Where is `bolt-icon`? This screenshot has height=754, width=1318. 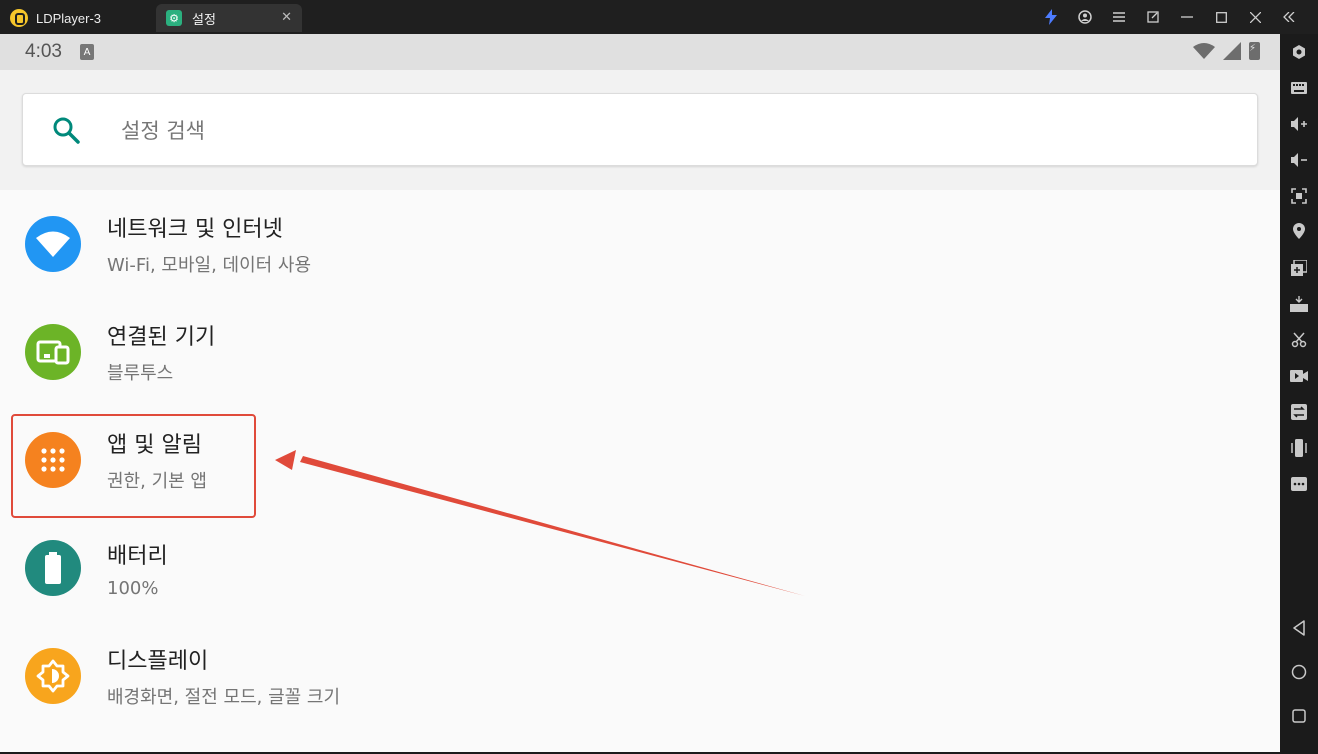
bolt-icon is located at coordinates (1051, 17).